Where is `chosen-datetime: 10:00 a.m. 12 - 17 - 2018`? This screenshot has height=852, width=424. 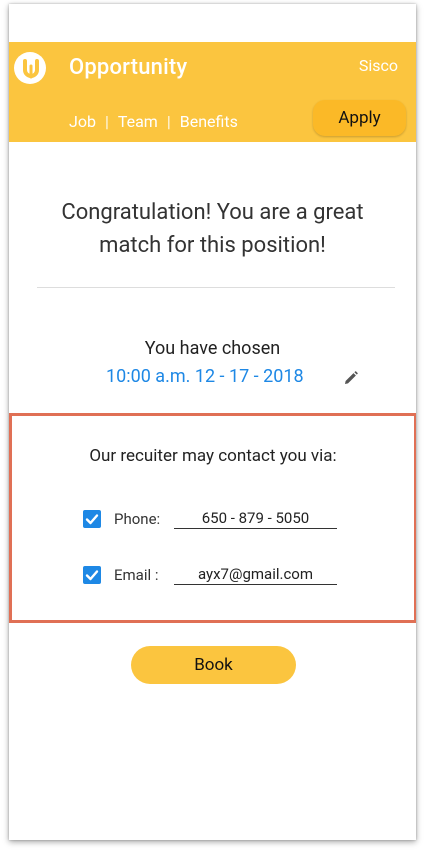 chosen-datetime: 10:00 a.m. 12 - 17 - 2018 is located at coordinates (205, 376).